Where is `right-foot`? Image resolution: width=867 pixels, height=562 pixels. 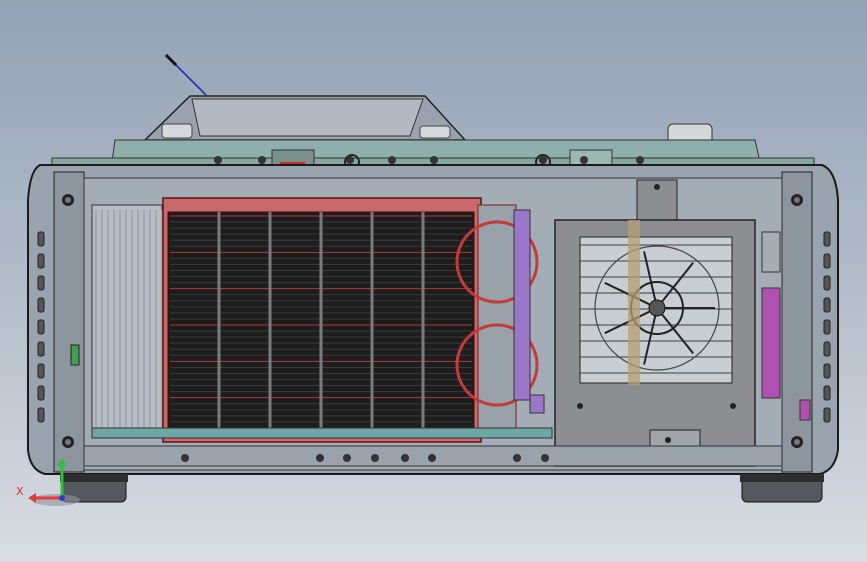
right-foot is located at coordinates (782, 488).